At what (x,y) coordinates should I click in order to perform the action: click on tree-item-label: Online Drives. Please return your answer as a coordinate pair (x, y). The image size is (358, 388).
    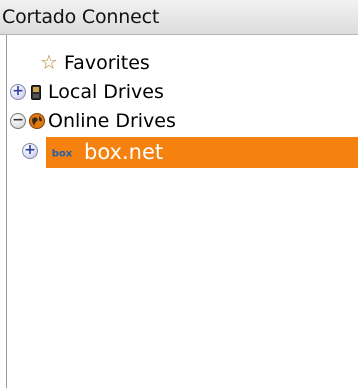
    Looking at the image, I should click on (112, 121).